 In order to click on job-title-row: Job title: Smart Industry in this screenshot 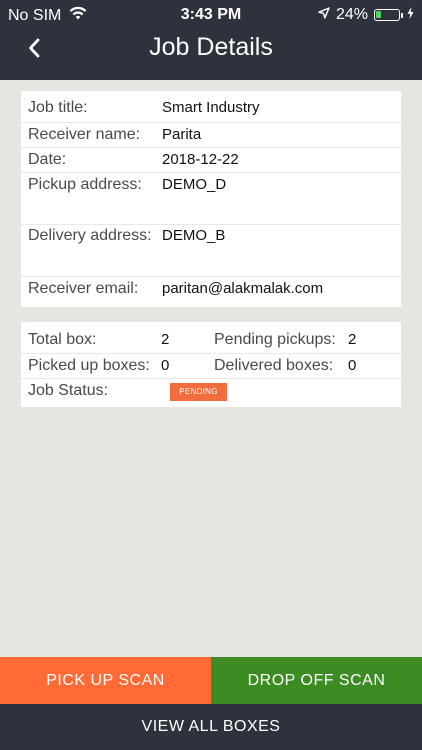, I will do `click(211, 107)`.